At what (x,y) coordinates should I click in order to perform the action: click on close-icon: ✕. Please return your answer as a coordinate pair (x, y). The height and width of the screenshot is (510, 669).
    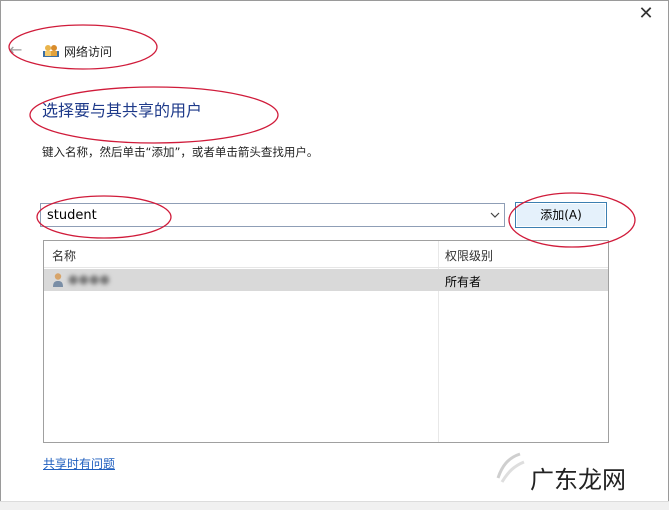
    Looking at the image, I should click on (645, 13).